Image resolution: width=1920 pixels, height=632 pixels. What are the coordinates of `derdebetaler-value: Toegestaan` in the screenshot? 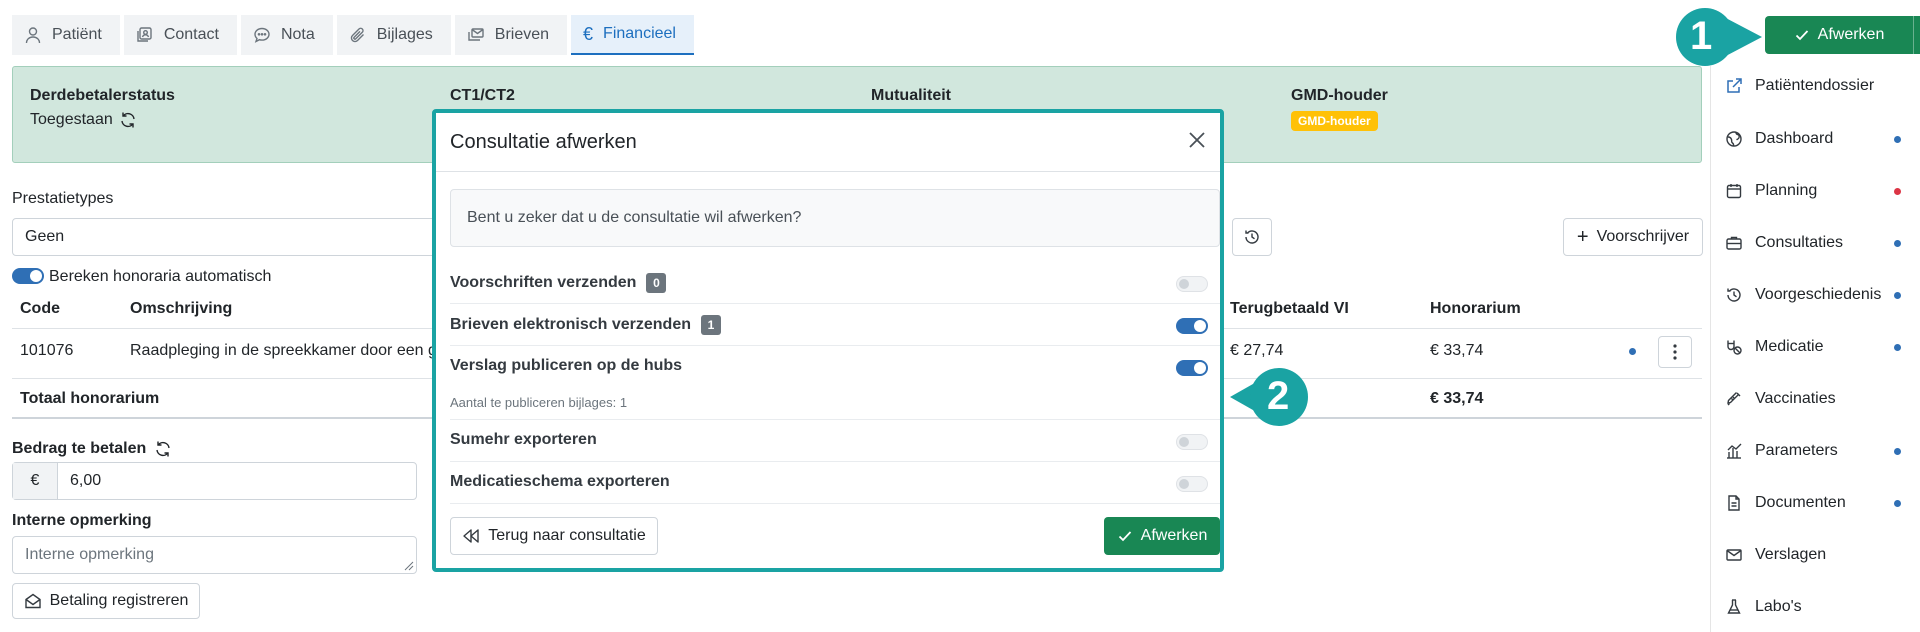 It's located at (71, 119).